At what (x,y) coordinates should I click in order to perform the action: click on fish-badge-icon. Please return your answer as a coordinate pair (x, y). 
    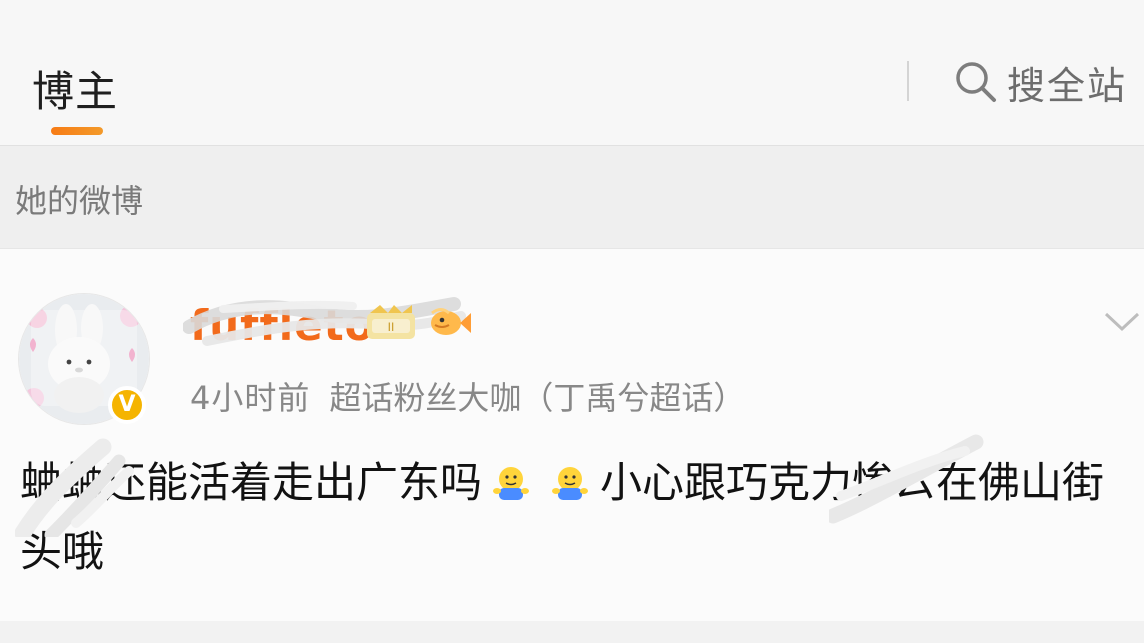
    Looking at the image, I should click on (451, 321).